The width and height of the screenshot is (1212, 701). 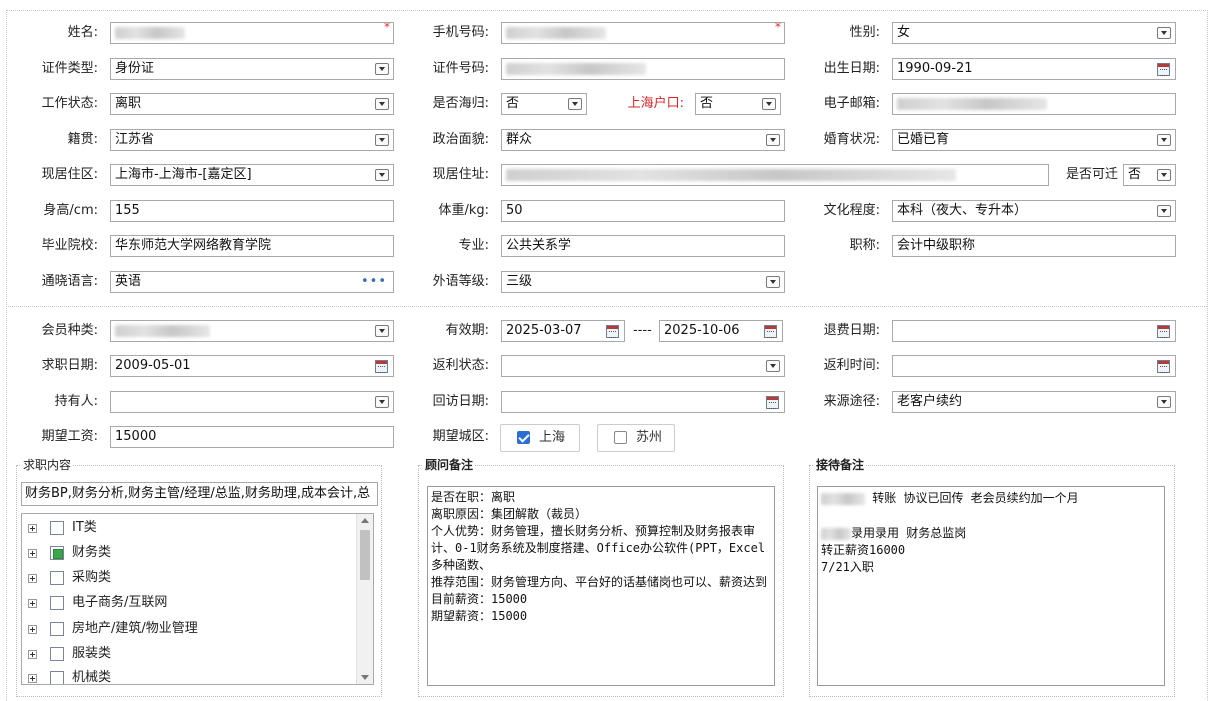 What do you see at coordinates (252, 331) in the screenshot?
I see `member-type-select` at bounding box center [252, 331].